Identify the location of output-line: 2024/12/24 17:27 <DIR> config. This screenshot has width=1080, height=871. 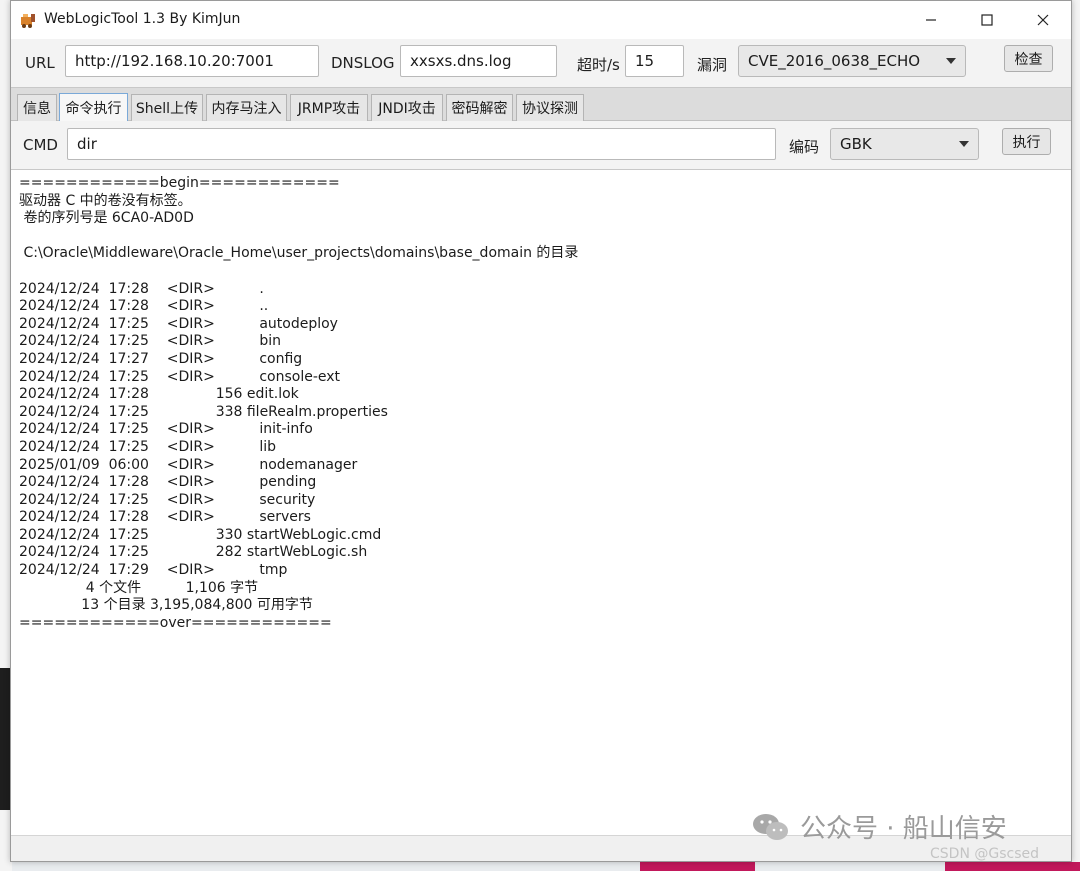
(161, 358).